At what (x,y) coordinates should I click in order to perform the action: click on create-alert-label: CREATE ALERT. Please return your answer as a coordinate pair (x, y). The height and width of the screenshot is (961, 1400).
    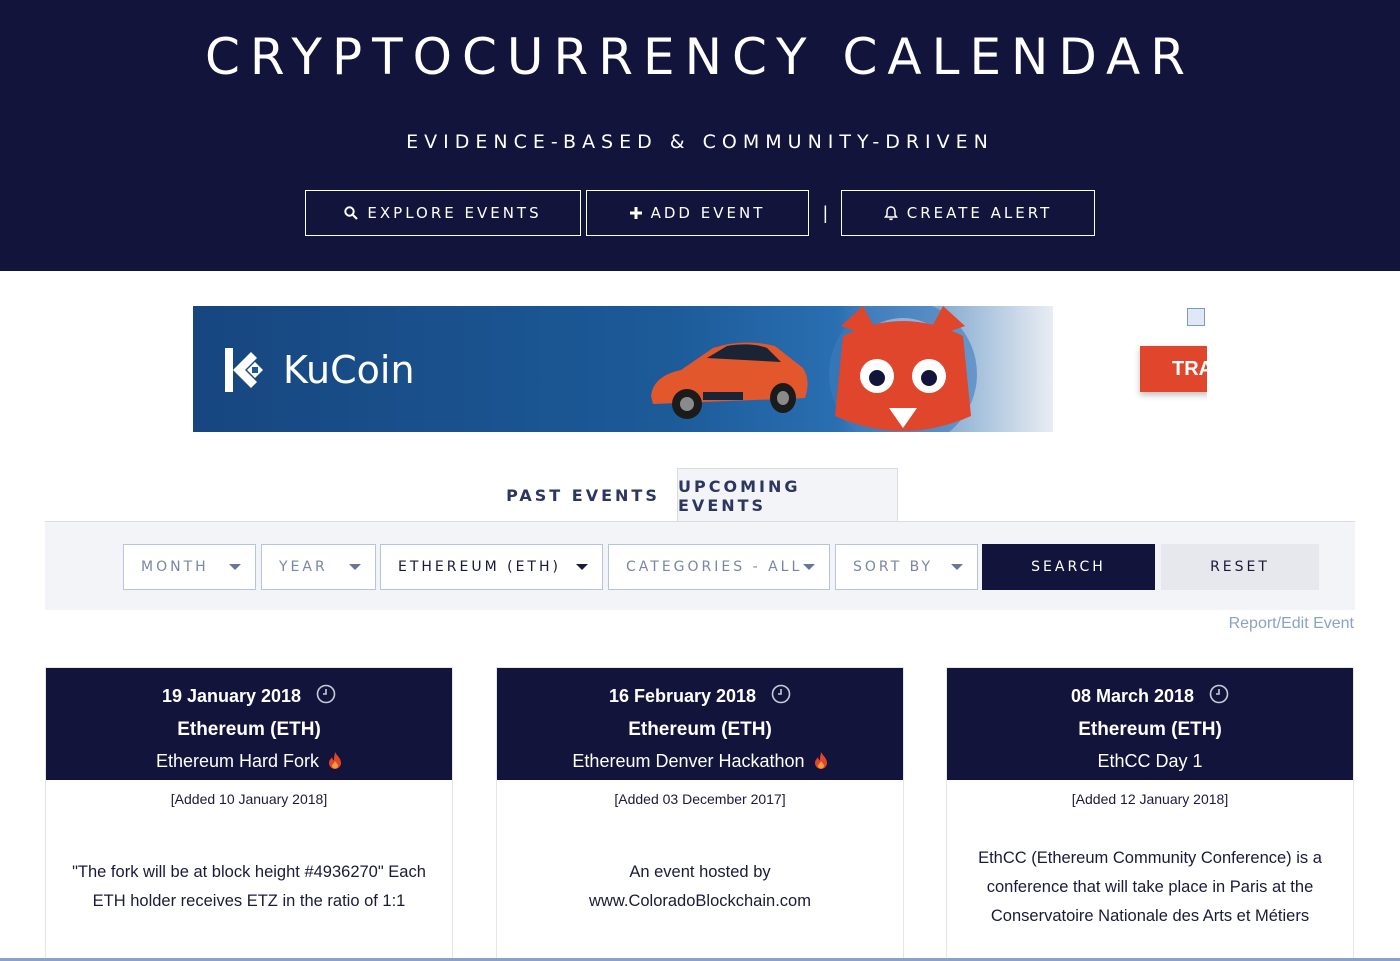
    Looking at the image, I should click on (979, 213).